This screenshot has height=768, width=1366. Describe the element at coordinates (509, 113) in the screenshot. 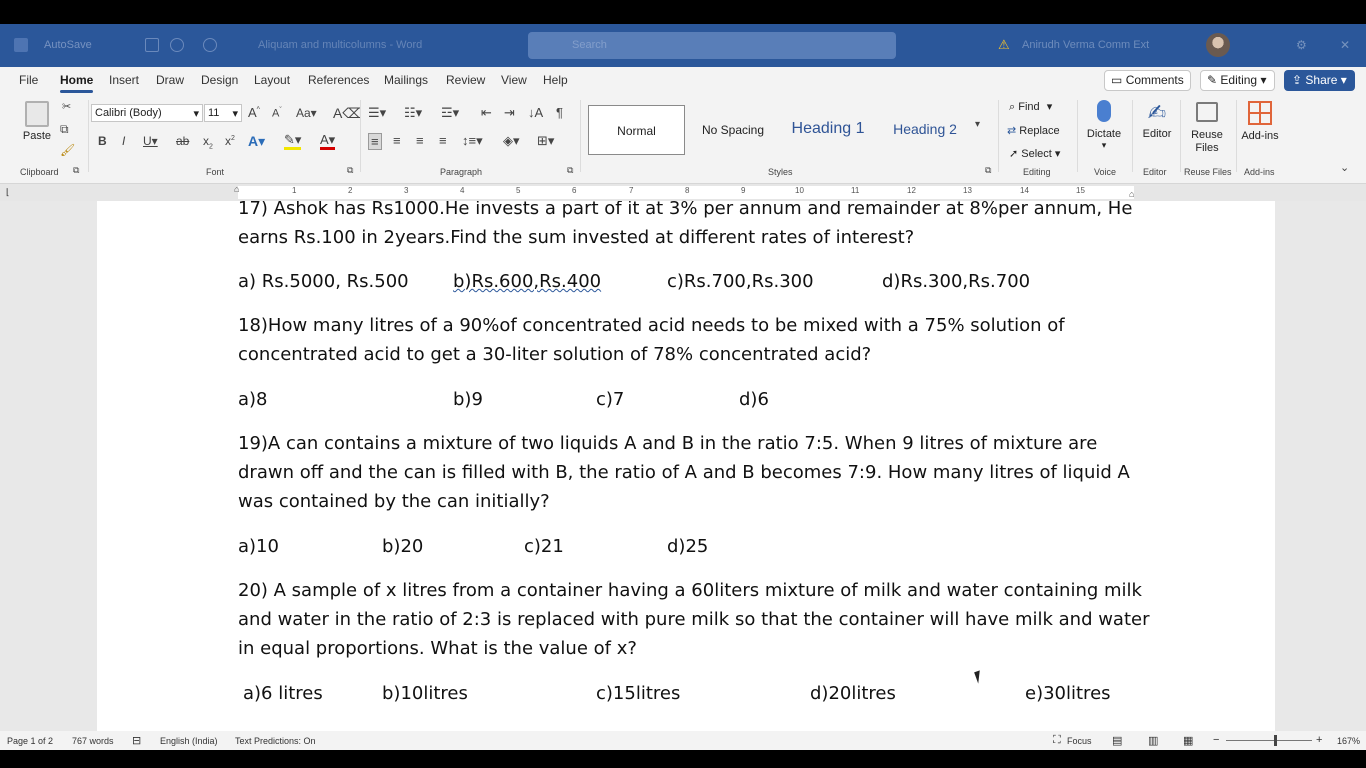

I see `increase-indent-icon: ⇥` at that location.